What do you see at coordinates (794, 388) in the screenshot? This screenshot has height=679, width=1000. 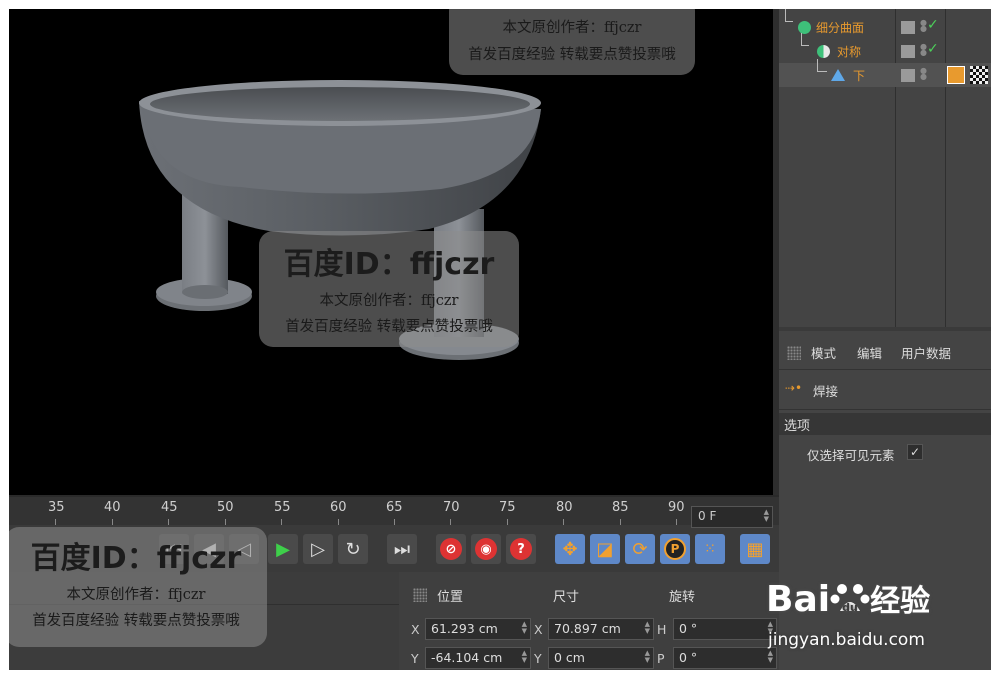 I see `weld-tool-icon: ⇢•` at bounding box center [794, 388].